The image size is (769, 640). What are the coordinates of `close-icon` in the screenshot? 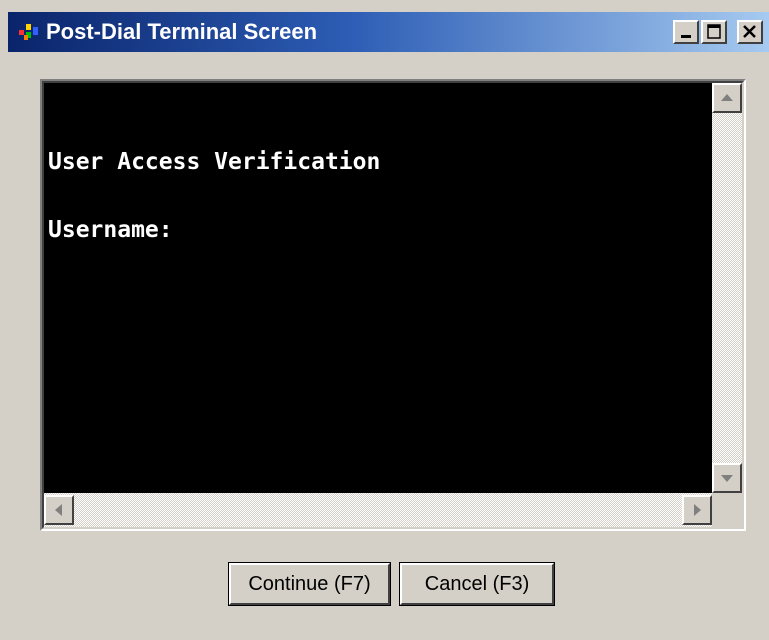 It's located at (749, 31).